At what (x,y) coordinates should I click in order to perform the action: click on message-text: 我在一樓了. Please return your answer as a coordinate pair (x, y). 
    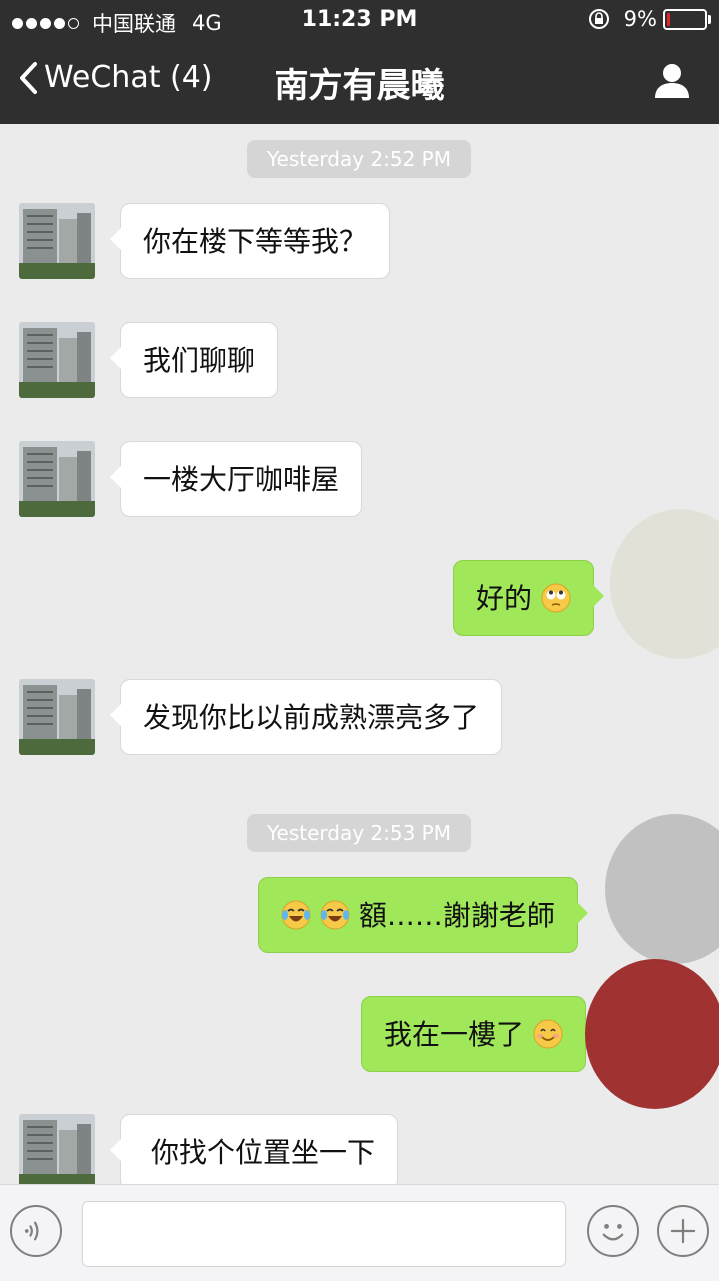
    Looking at the image, I should click on (454, 1034).